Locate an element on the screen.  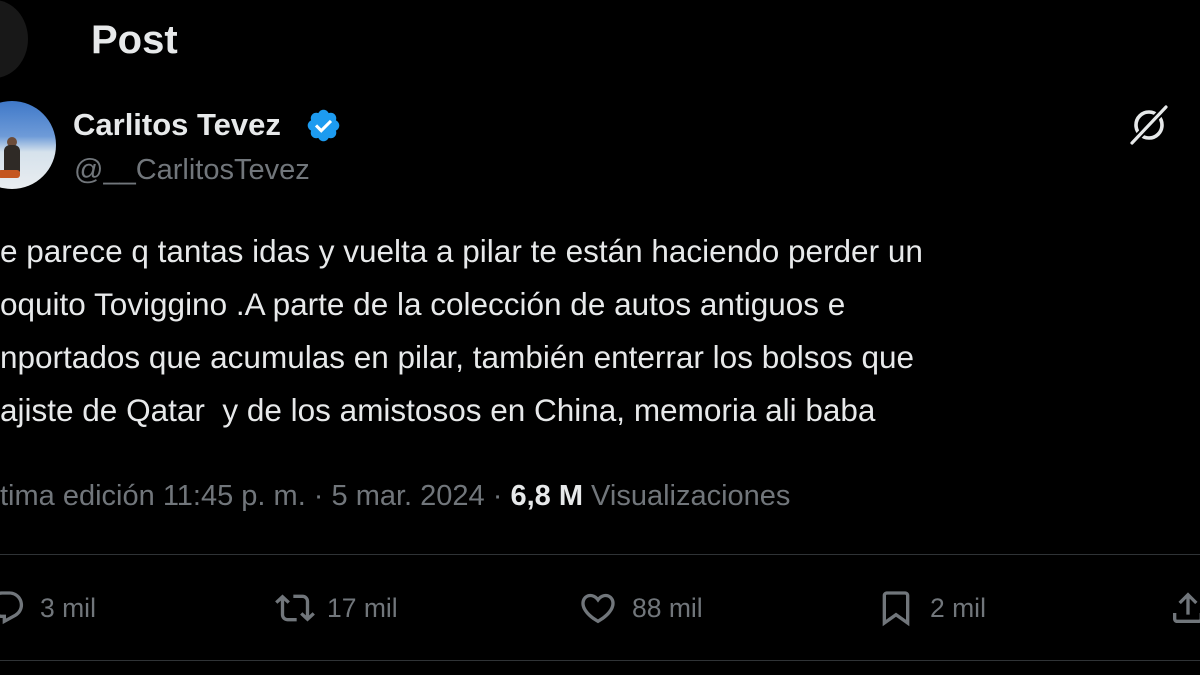
share-icon is located at coordinates (1186, 607).